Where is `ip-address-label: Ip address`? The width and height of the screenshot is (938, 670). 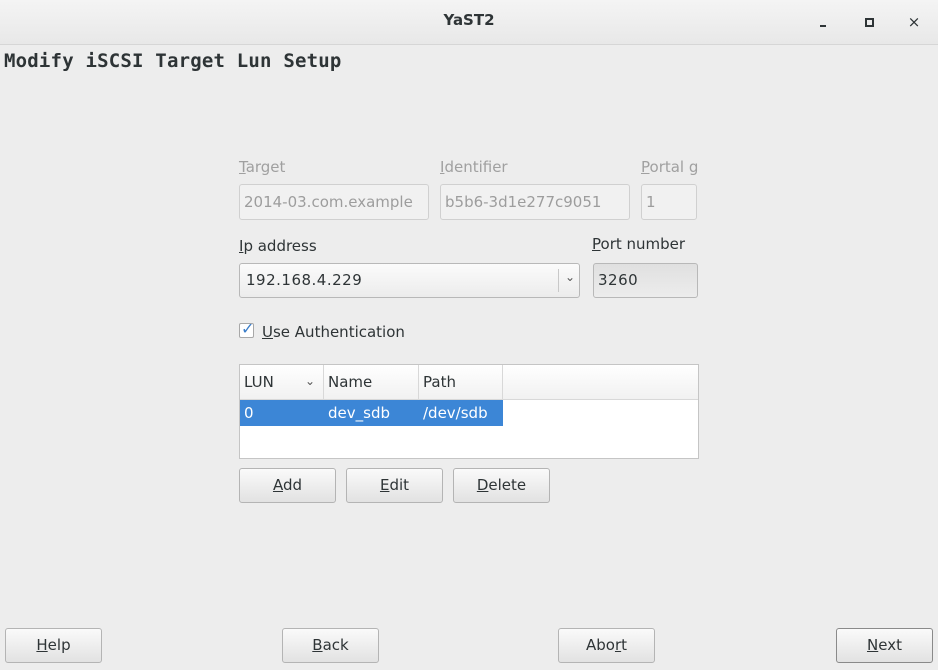
ip-address-label: Ip address is located at coordinates (278, 246).